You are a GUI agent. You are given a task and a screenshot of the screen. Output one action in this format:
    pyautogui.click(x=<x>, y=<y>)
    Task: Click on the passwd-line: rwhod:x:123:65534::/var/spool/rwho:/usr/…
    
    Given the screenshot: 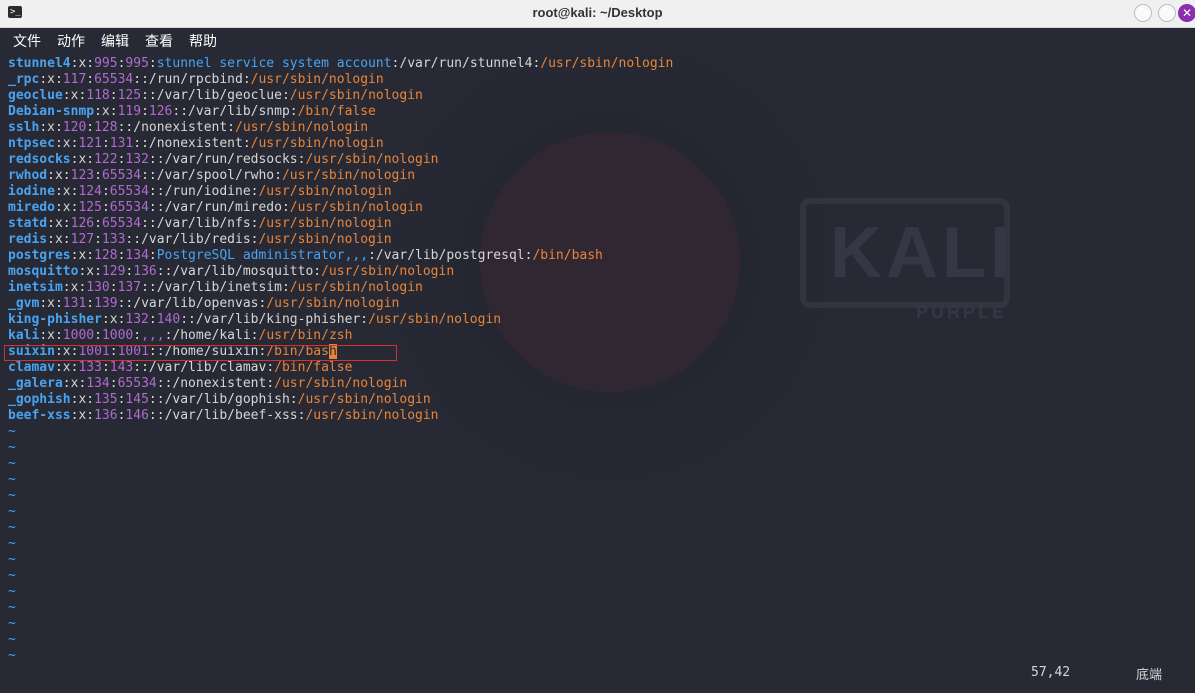 What is the action you would take?
    pyautogui.click(x=340, y=176)
    